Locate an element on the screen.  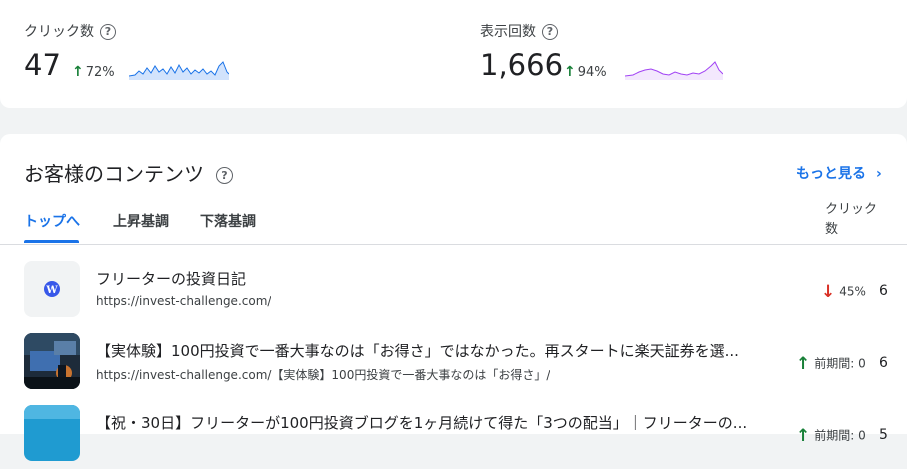
column-header-clicks: クリック数 is located at coordinates (857, 220).